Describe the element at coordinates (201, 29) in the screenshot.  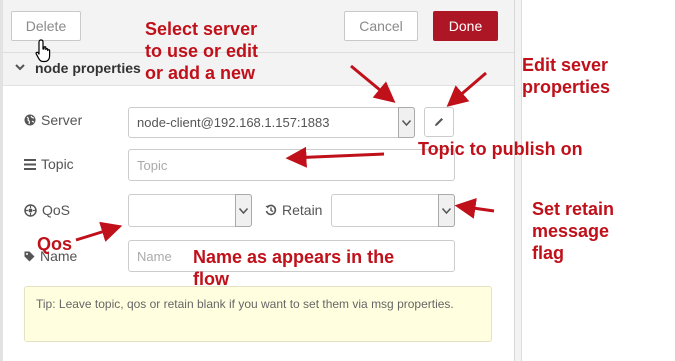
I see `annotation-server-line1: Select server` at that location.